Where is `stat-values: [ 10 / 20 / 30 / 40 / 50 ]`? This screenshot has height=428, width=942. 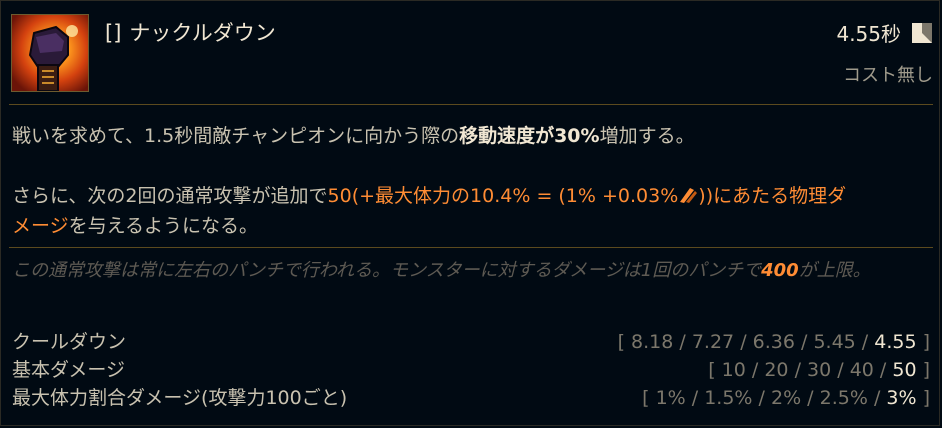
stat-values: [ 10 / 20 / 30 / 40 / 50 ] is located at coordinates (819, 370).